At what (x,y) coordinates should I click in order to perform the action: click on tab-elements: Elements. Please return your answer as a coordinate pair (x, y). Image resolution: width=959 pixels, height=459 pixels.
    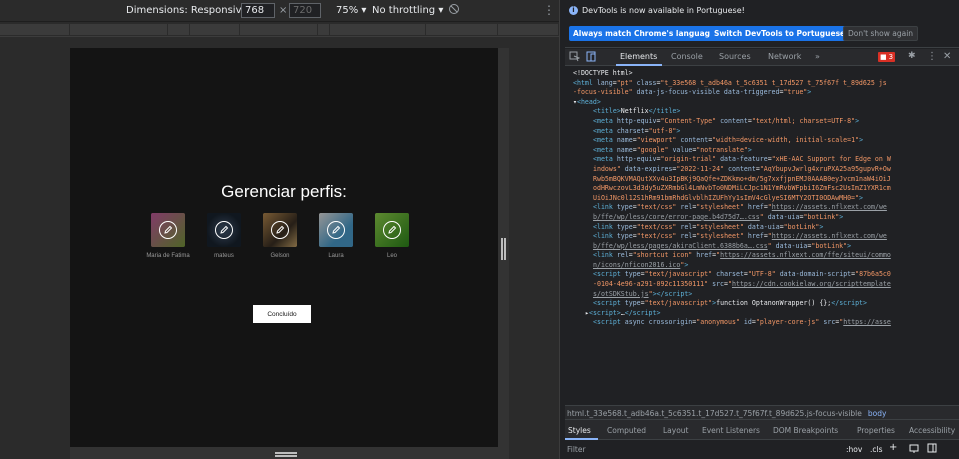
    Looking at the image, I should click on (638, 56).